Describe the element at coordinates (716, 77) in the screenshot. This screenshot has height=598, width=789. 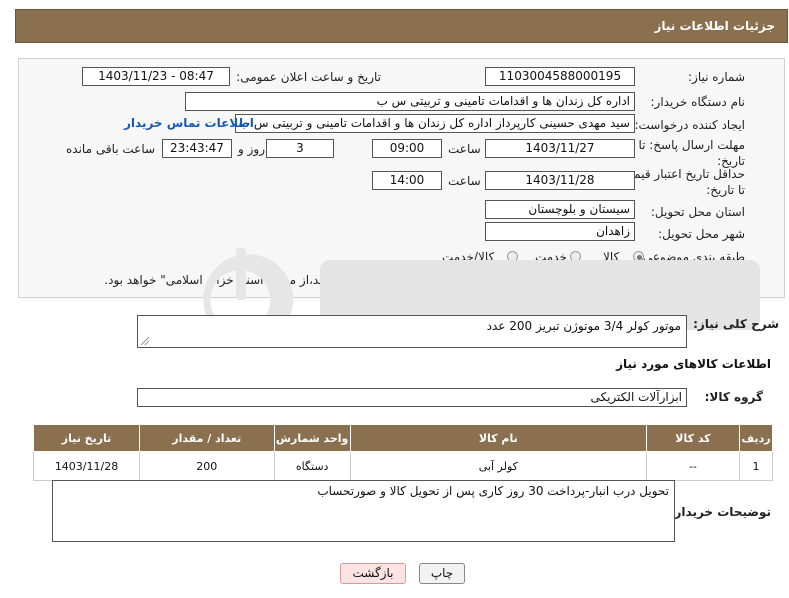
I see `need-number-label: شماره نیاز:` at that location.